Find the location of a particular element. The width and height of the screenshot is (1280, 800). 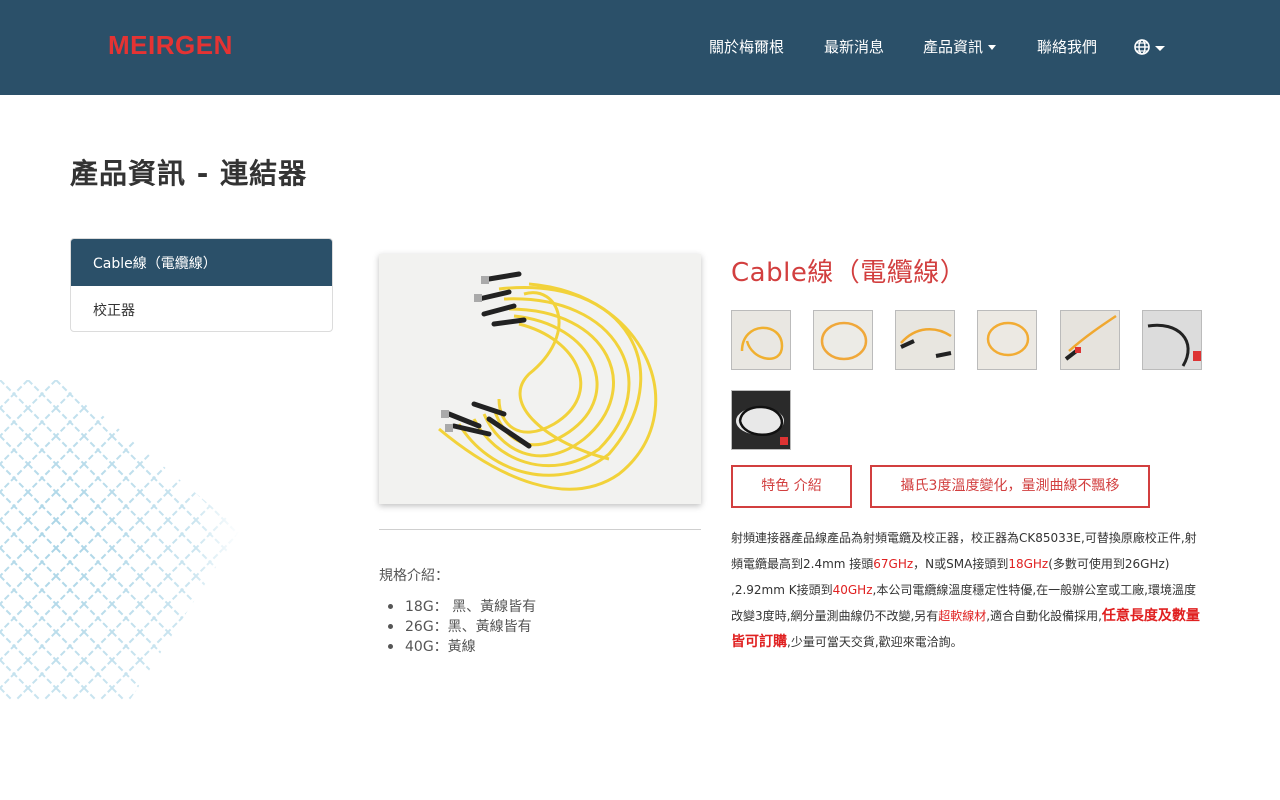

desc-text: ,適合自動化設備採用, is located at coordinates (1044, 616).